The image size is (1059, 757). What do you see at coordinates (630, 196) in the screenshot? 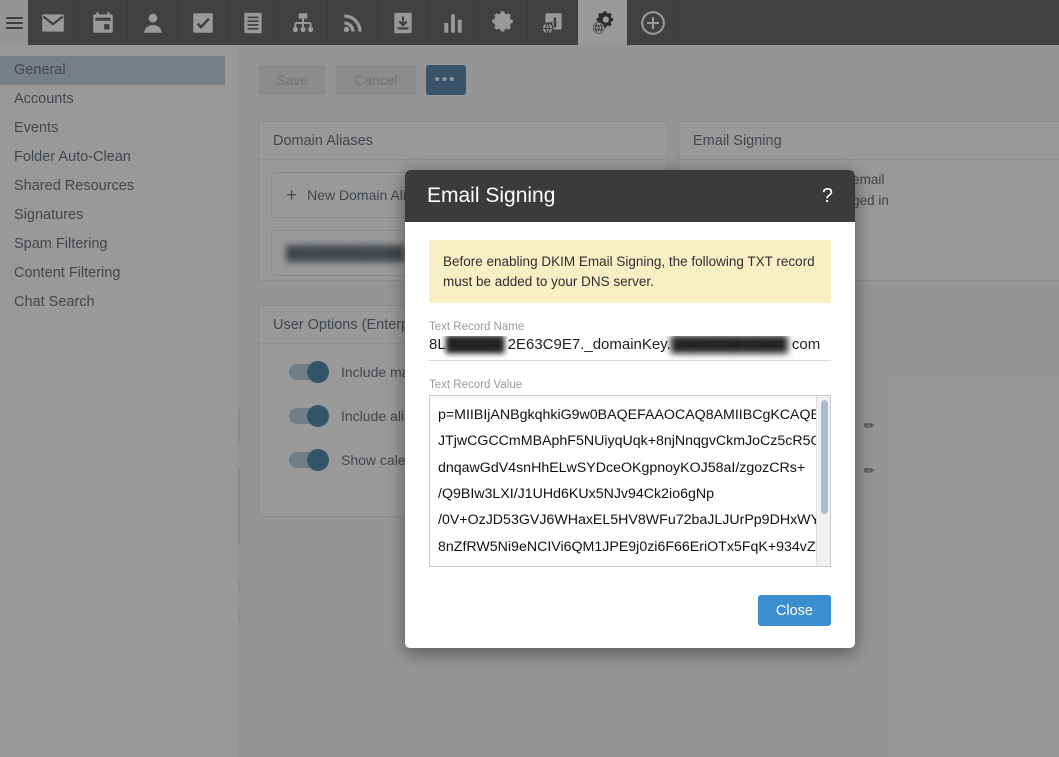
I see `modal-header: Email Signing ?` at bounding box center [630, 196].